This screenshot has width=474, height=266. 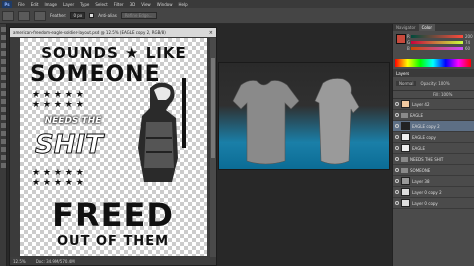 What do you see at coordinates (182, 4) in the screenshot?
I see `menu-help: Help` at bounding box center [182, 4].